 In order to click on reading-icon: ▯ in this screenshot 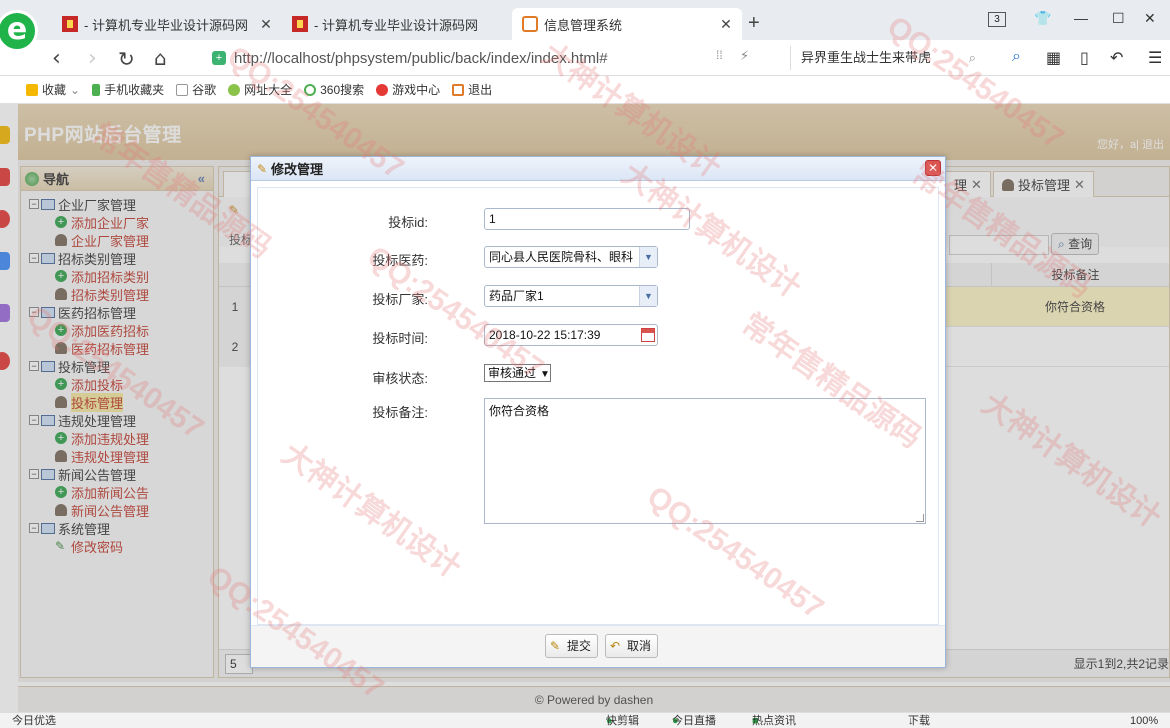, I will do `click(1084, 58)`.